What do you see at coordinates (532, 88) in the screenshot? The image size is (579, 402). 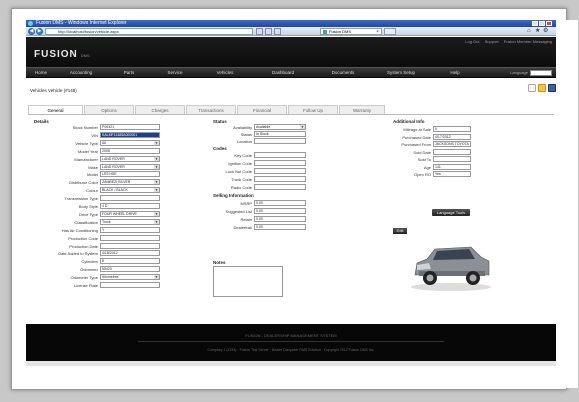 I see `new-page-icon` at bounding box center [532, 88].